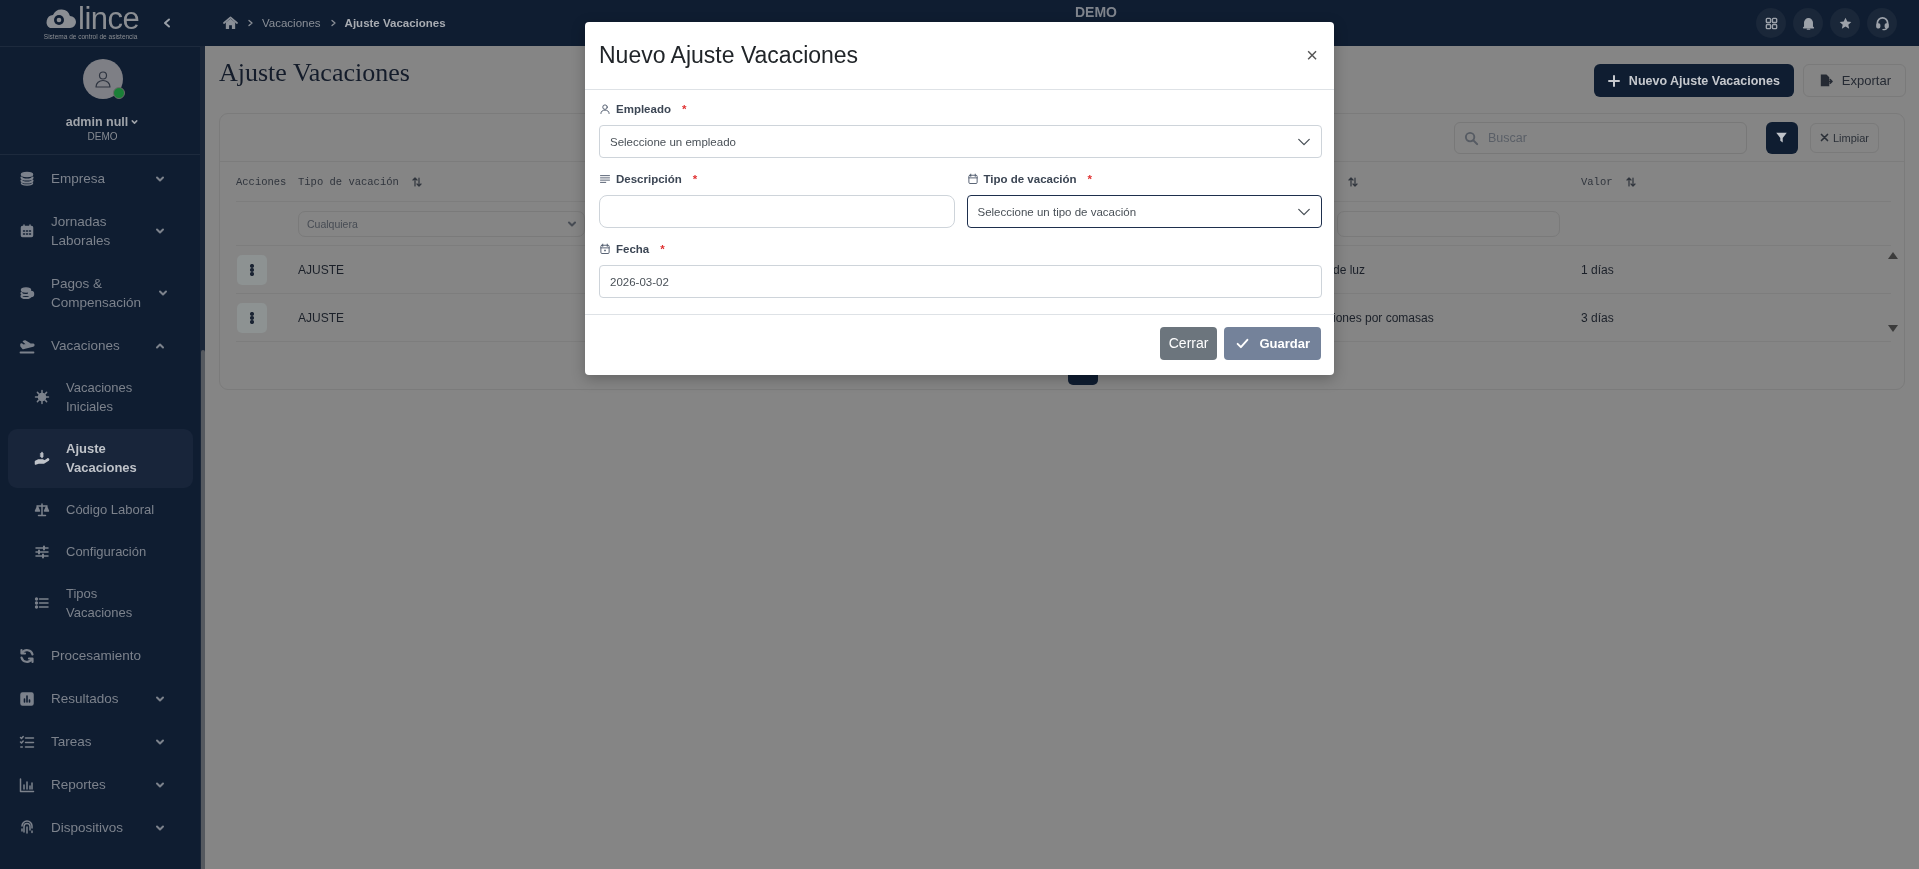  I want to click on apps-grid-icon, so click(1771, 23).